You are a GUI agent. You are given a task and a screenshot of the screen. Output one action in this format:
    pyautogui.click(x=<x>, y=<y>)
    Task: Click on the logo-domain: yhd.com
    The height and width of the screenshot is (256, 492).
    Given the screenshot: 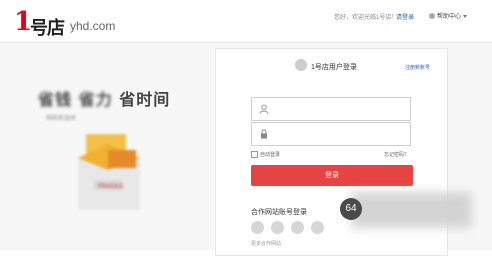 What is the action you would take?
    pyautogui.click(x=93, y=26)
    